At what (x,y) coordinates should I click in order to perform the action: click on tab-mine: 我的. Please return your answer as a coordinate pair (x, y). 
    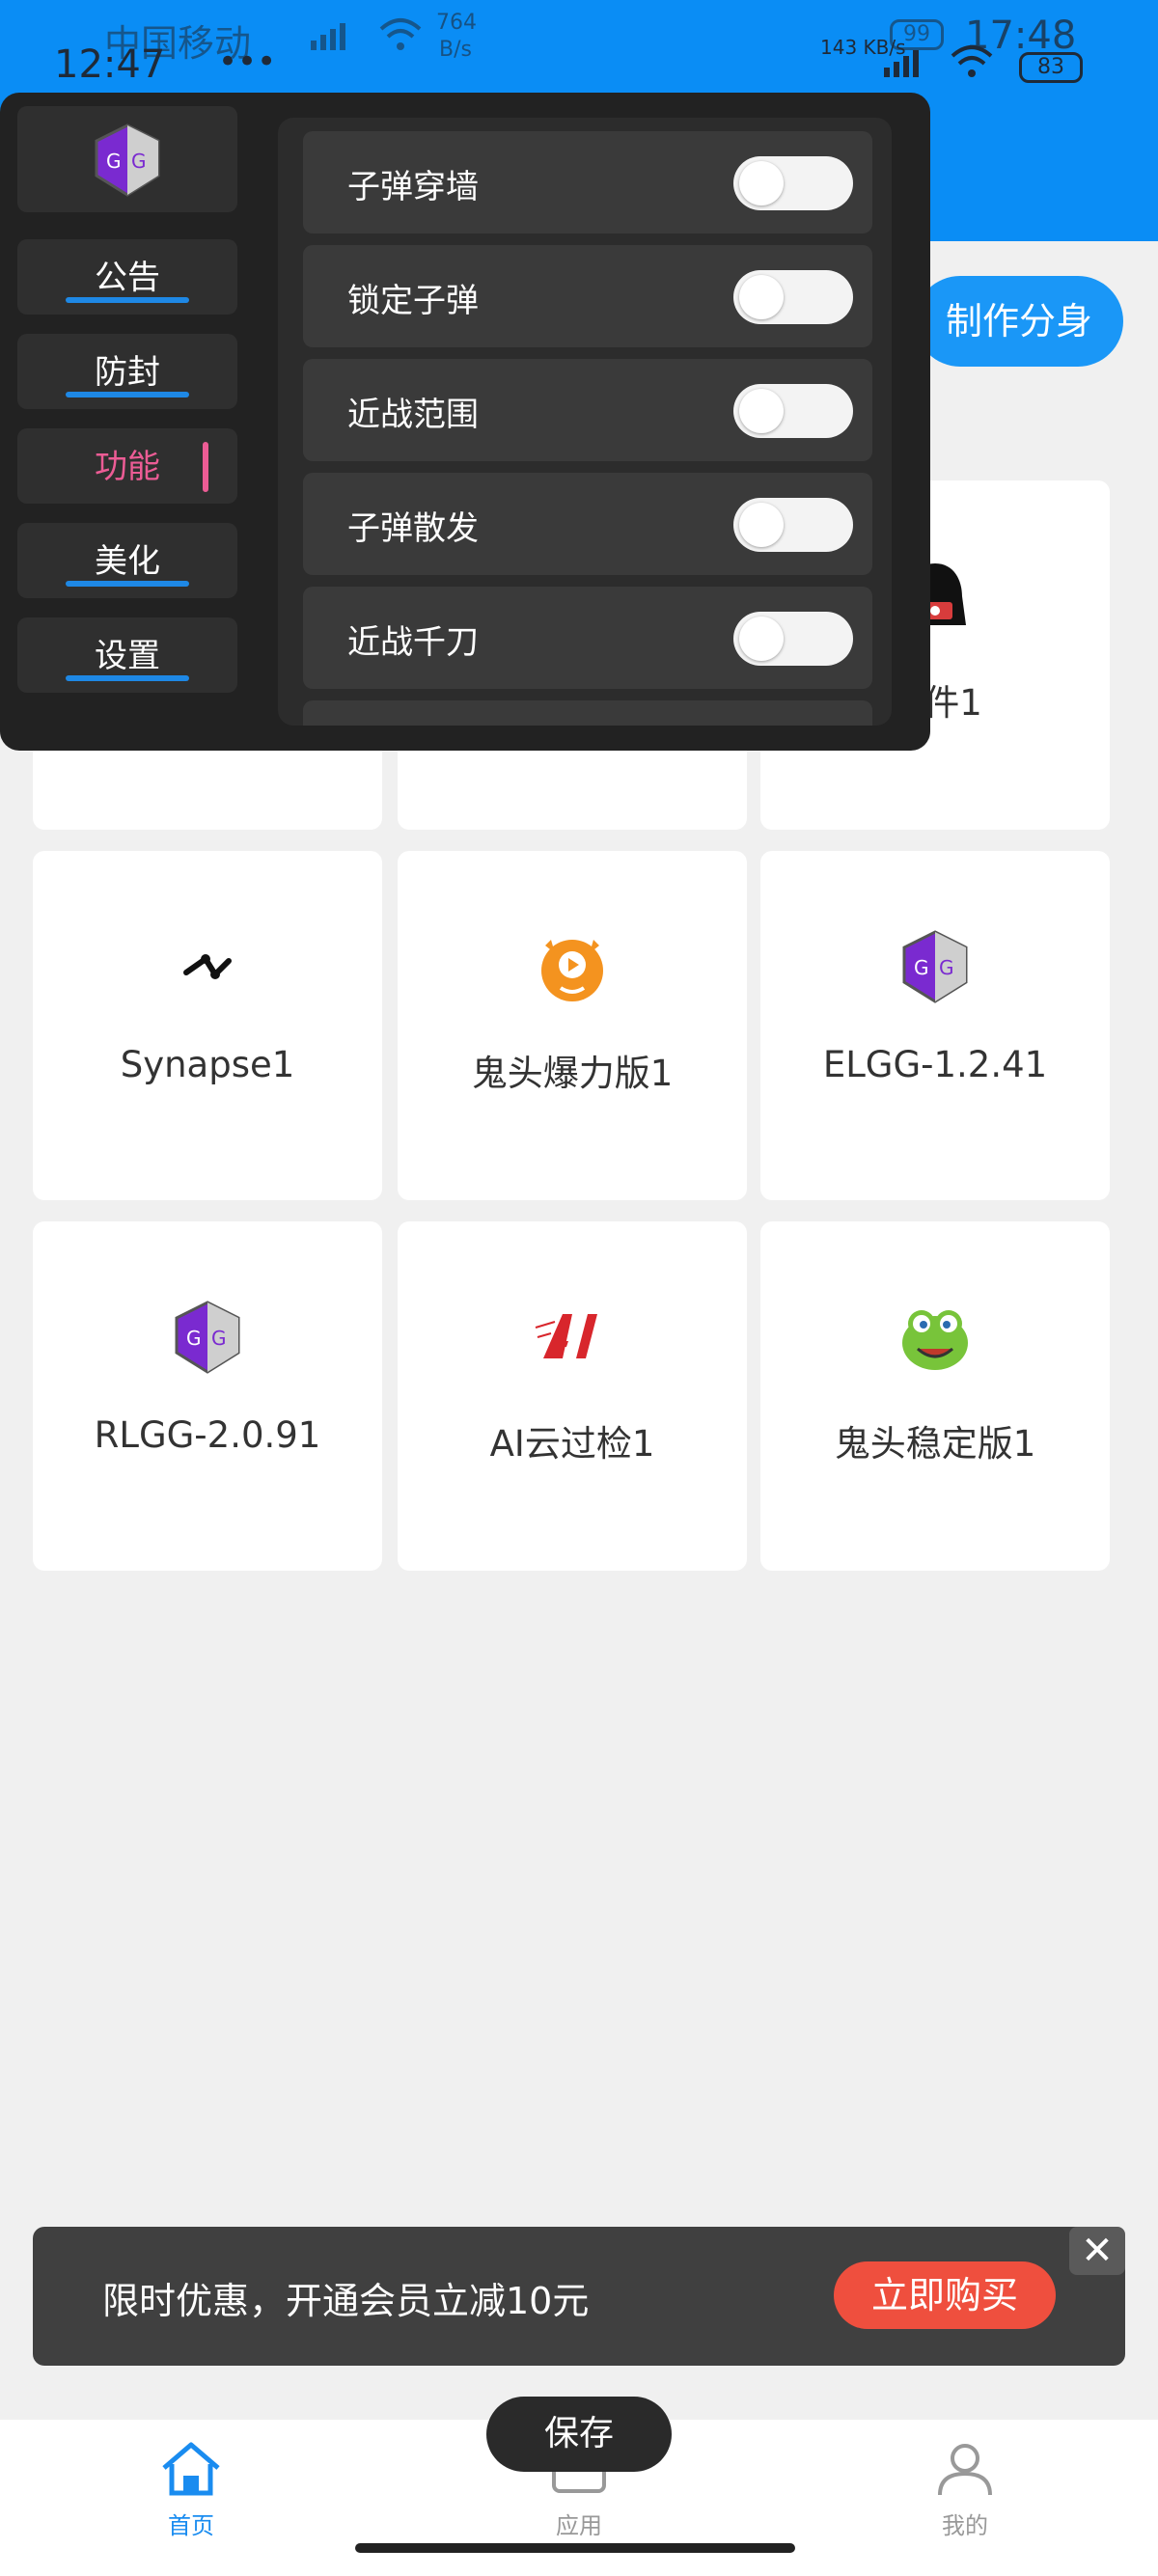
    Looking at the image, I should click on (965, 2489).